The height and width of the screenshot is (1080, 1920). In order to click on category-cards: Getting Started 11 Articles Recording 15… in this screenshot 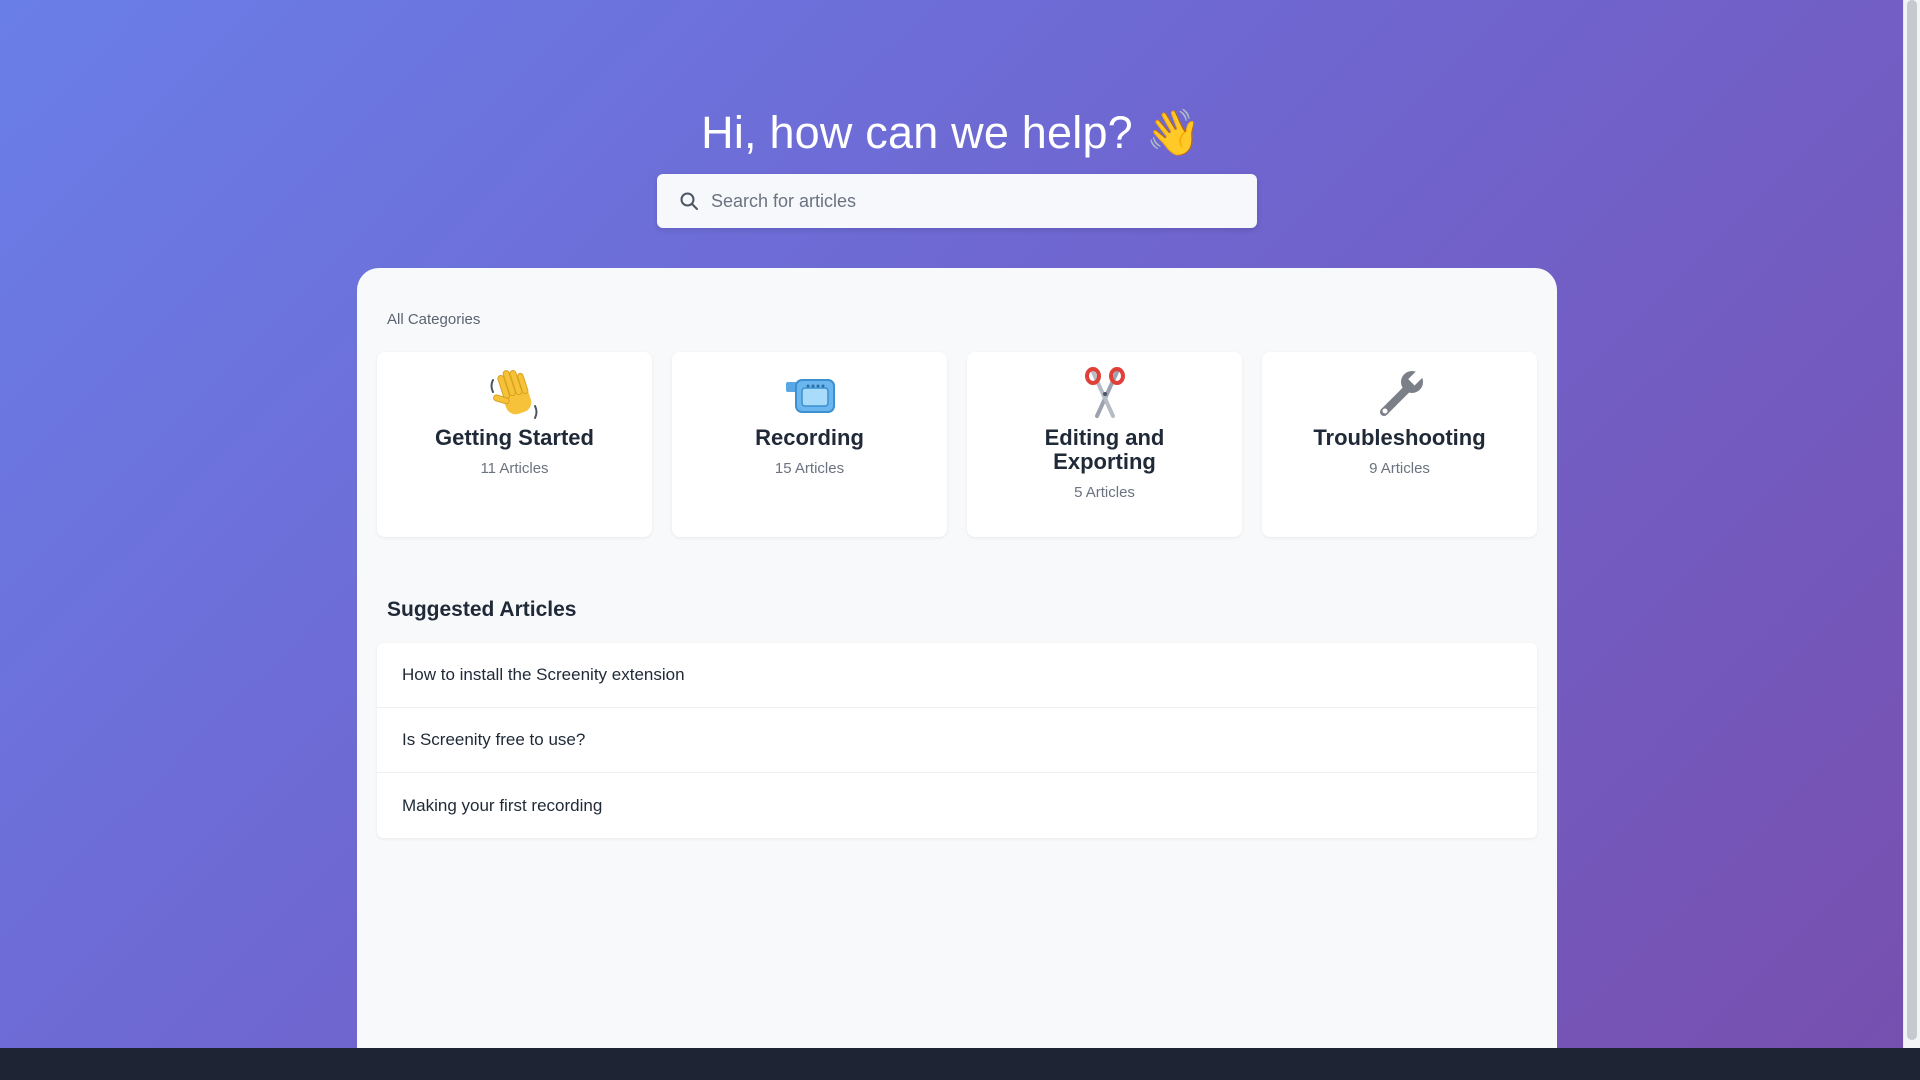, I will do `click(957, 444)`.